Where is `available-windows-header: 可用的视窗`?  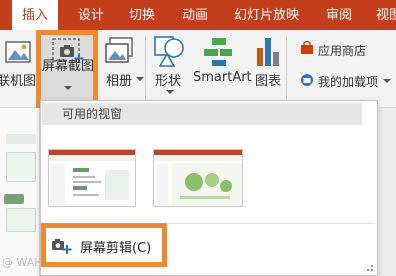
available-windows-header: 可用的视窗 is located at coordinates (202, 114).